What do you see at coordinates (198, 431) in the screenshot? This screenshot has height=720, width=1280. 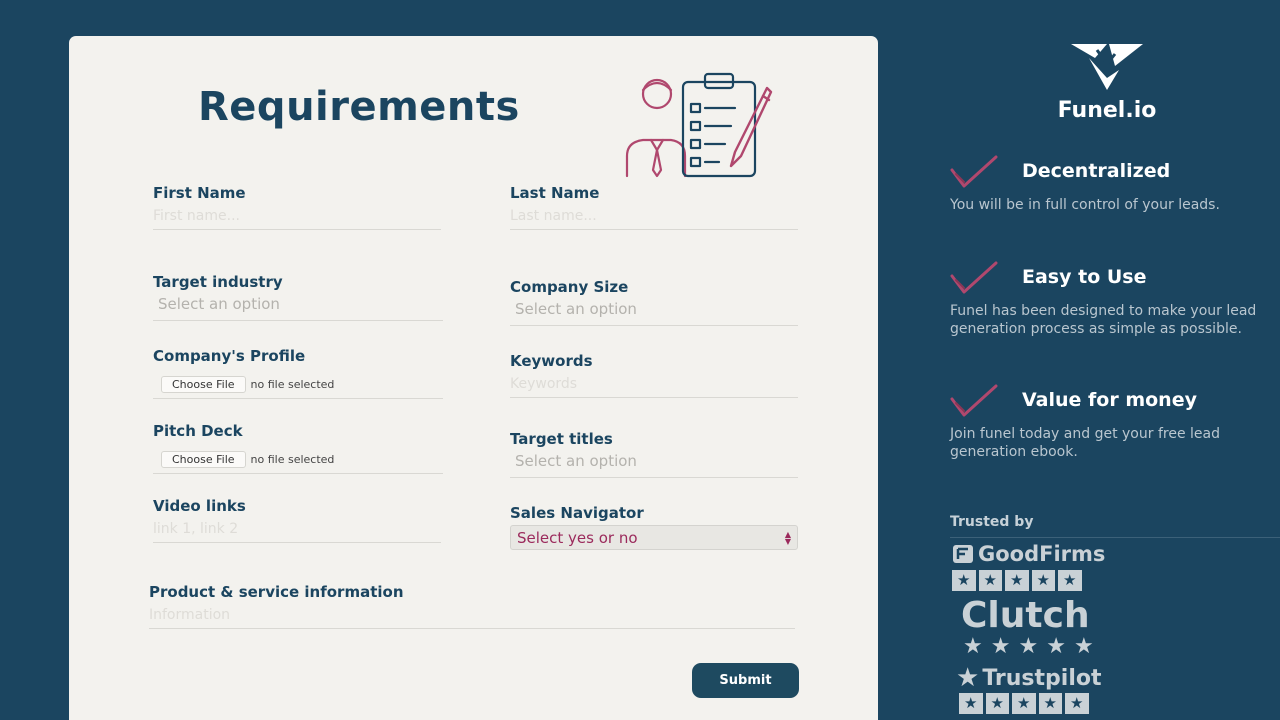 I see `pitch-deck-label: Pitch Deck` at bounding box center [198, 431].